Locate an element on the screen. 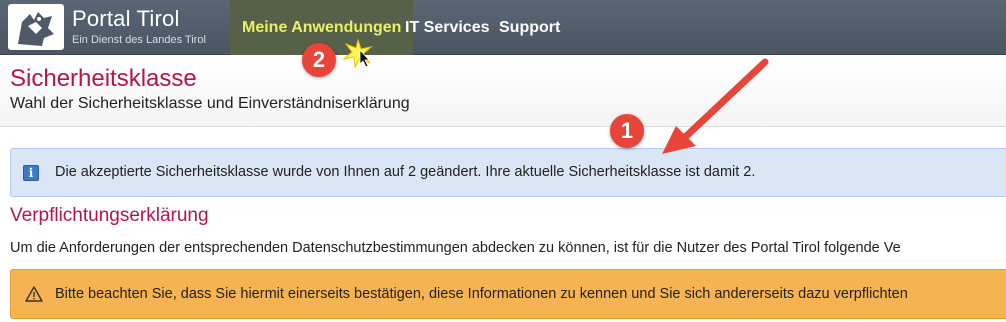 Image resolution: width=1006 pixels, height=322 pixels. nav-it-services: IT Services is located at coordinates (447, 27).